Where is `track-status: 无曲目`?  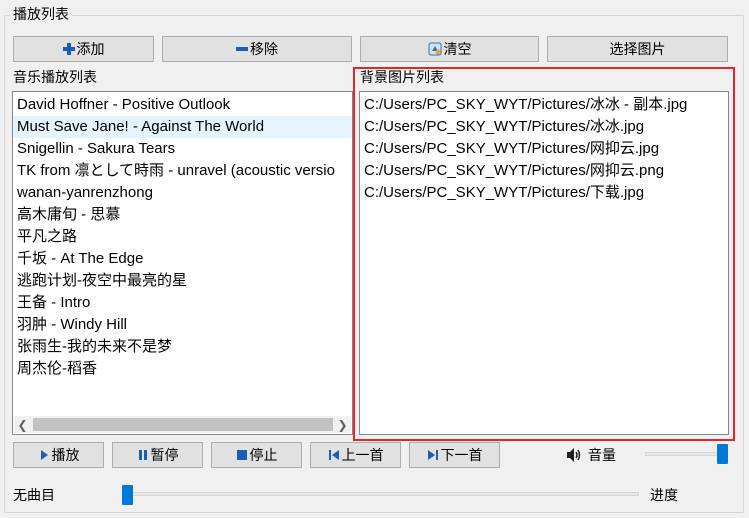 track-status: 无曲目 is located at coordinates (34, 495).